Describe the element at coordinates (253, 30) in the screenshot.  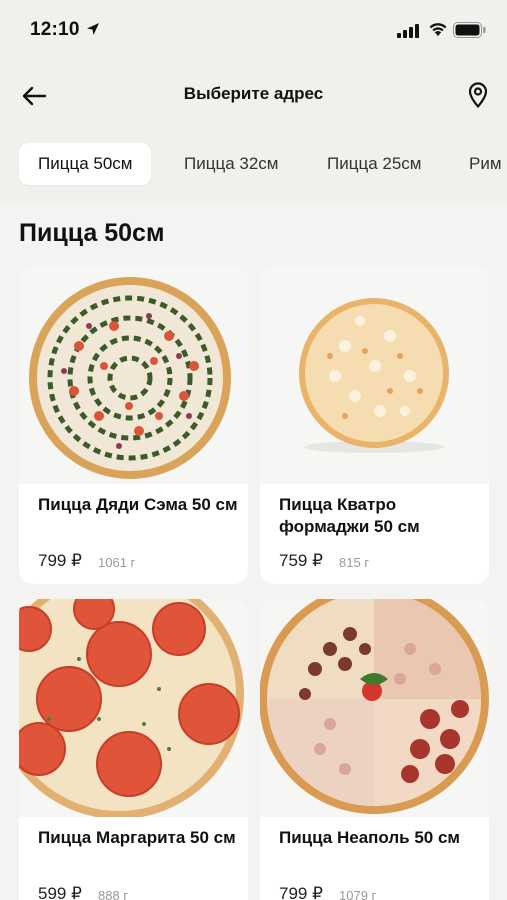
I see `status-bar: 12:10` at that location.